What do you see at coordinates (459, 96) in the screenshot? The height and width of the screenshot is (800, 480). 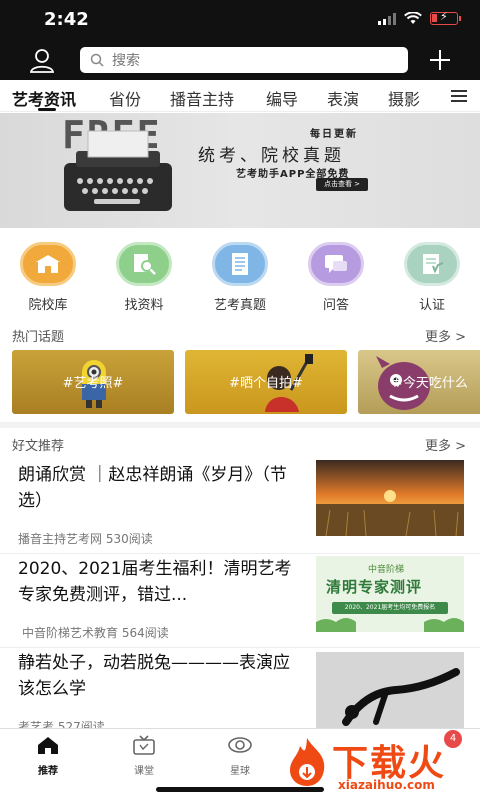 I see `menu-icon` at bounding box center [459, 96].